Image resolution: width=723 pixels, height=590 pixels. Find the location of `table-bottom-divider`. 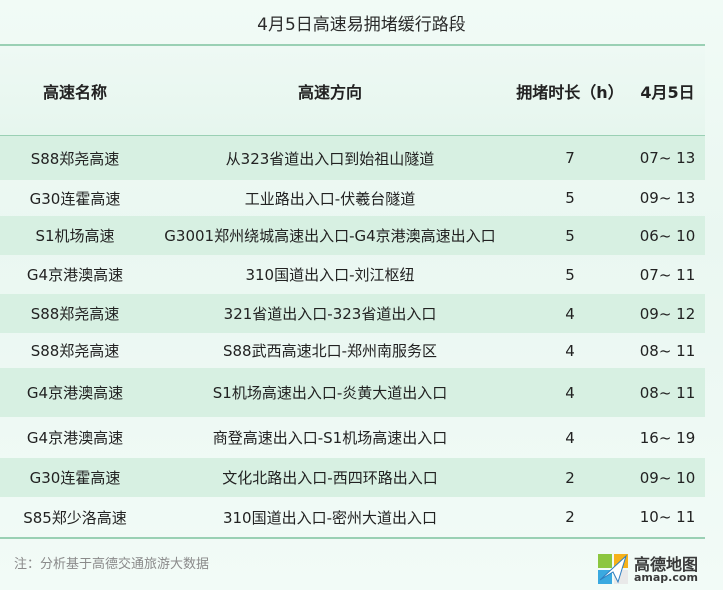

table-bottom-divider is located at coordinates (352, 538).